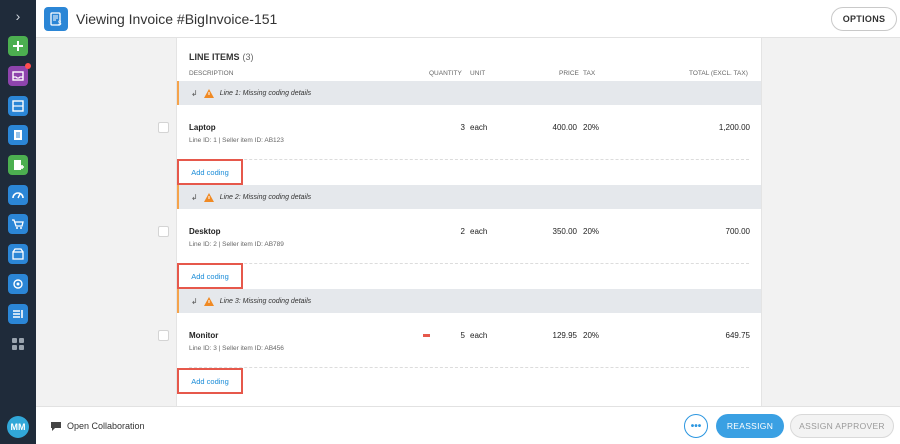 The image size is (900, 444). Describe the element at coordinates (18, 195) in the screenshot. I see `dashboard-icon` at that location.